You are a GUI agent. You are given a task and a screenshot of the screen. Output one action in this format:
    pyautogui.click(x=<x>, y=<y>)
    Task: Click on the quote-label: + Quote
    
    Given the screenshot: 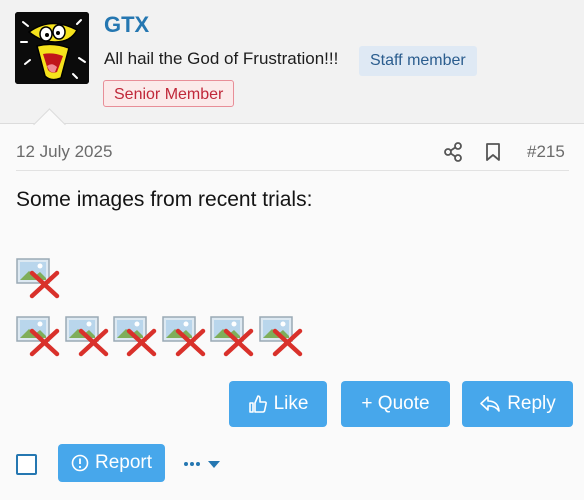 What is the action you would take?
    pyautogui.click(x=395, y=403)
    